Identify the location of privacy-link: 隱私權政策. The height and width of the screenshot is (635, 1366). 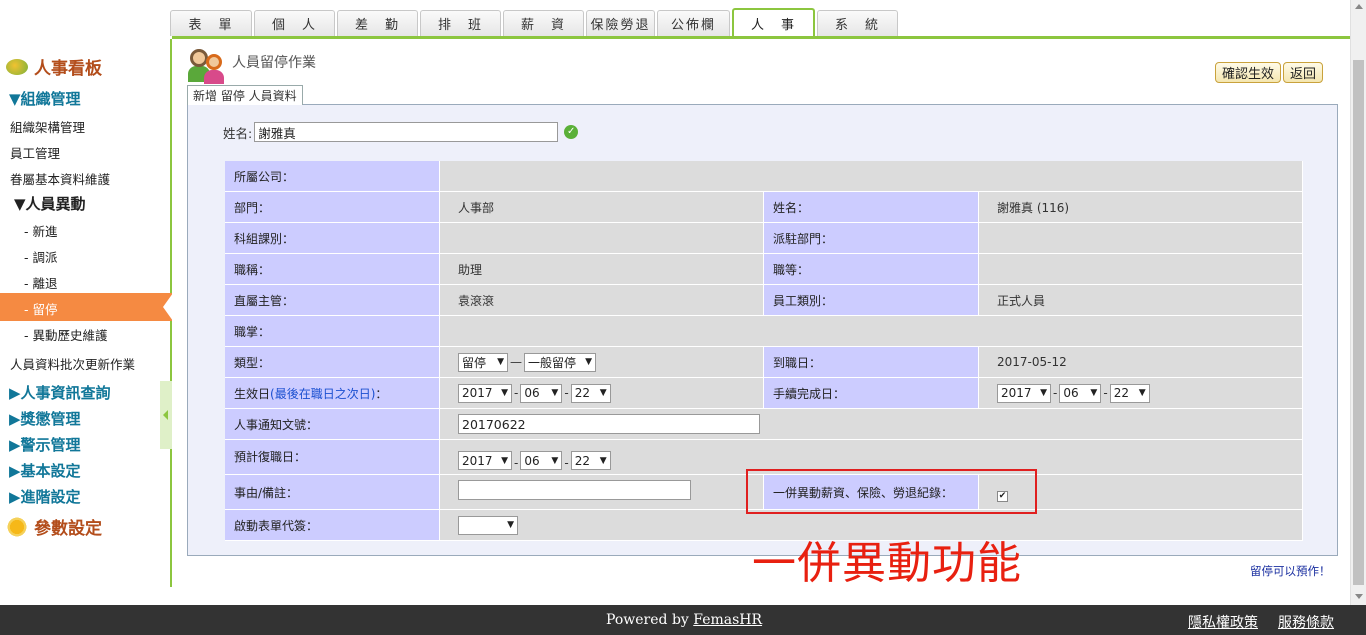
(1223, 622).